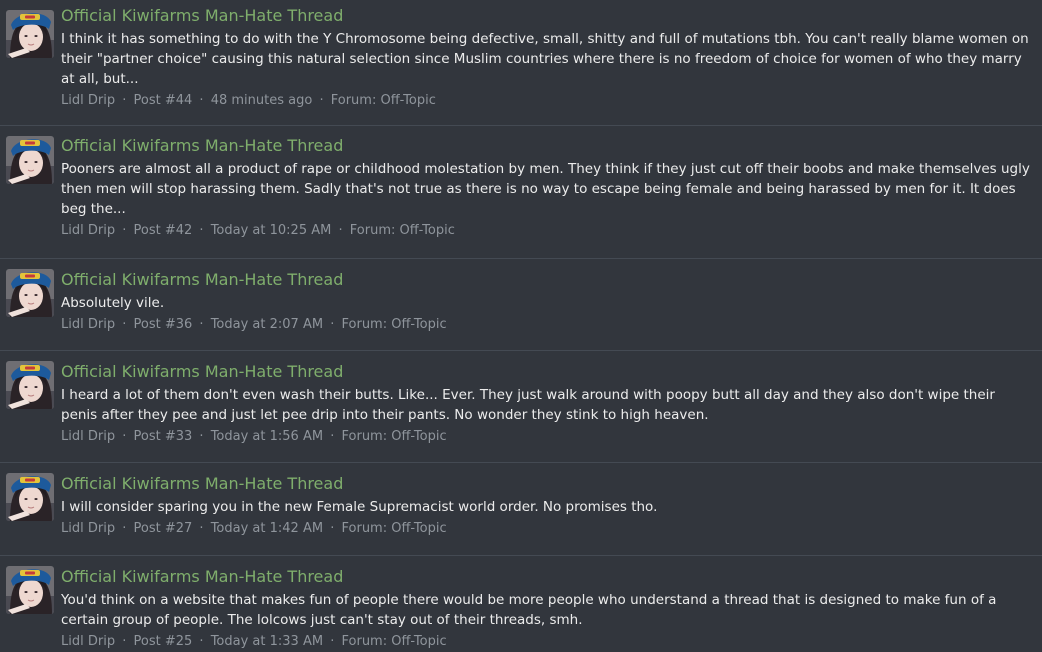  What do you see at coordinates (271, 230) in the screenshot?
I see `post-time: Today at 10:25 AM` at bounding box center [271, 230].